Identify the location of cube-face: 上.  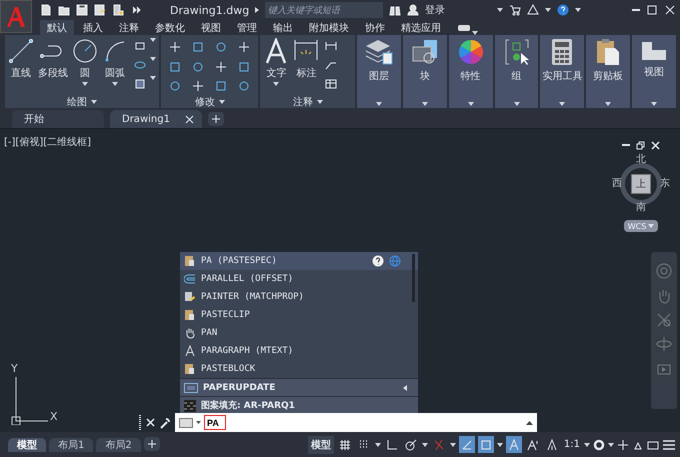
(641, 184).